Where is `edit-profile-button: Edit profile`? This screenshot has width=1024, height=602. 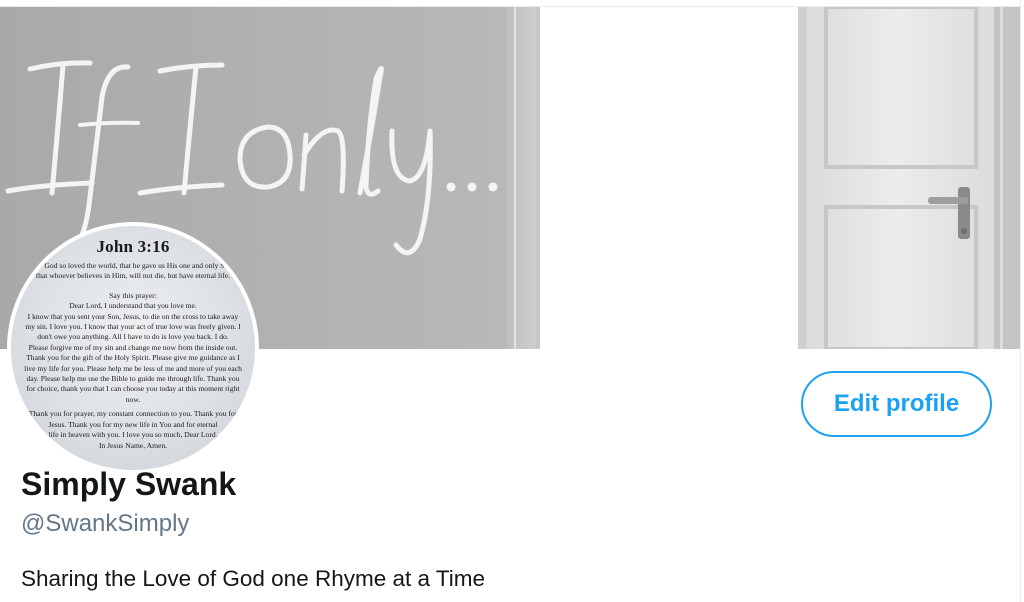
edit-profile-button: Edit profile is located at coordinates (896, 404).